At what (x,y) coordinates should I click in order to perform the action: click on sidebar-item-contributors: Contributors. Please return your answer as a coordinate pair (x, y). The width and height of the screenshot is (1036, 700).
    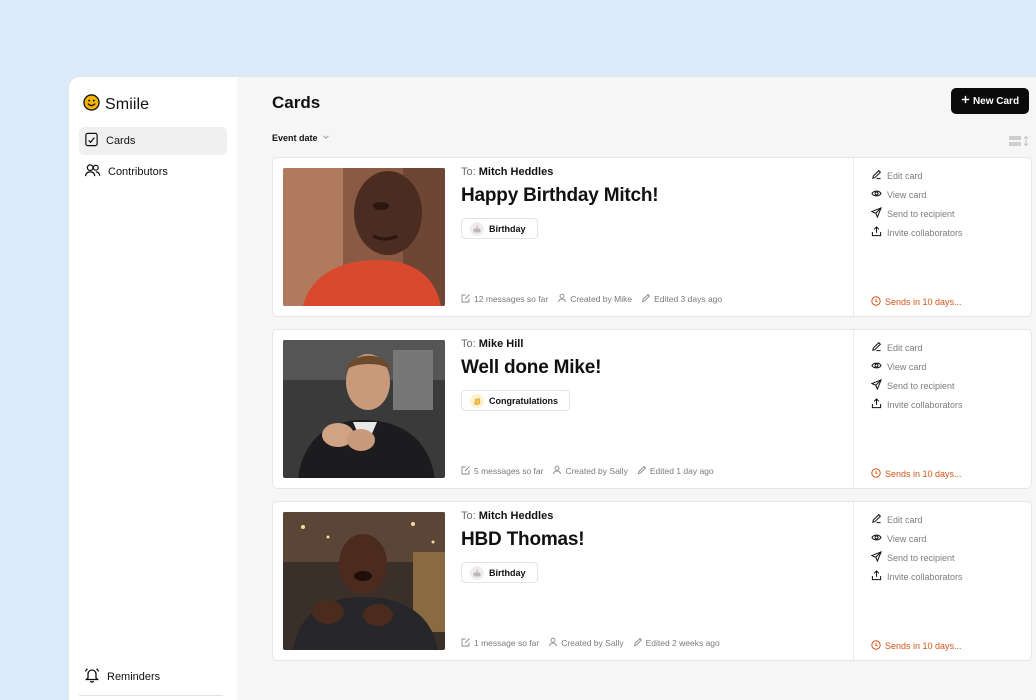
    Looking at the image, I should click on (153, 172).